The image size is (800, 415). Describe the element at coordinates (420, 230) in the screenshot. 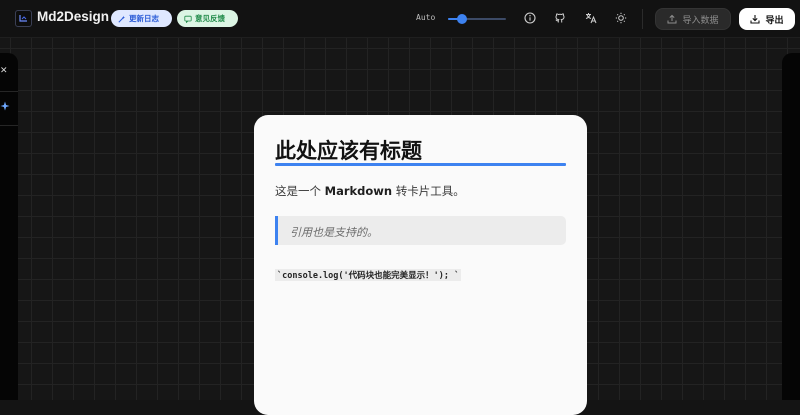

I see `card-blockquote: 引用也是支持的。` at that location.